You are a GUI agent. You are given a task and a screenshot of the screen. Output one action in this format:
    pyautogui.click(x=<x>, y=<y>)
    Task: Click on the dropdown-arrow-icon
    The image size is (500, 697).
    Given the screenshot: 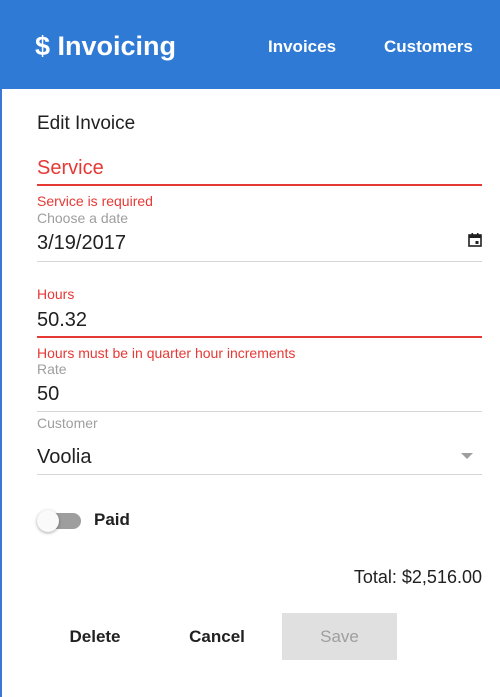 What is the action you would take?
    pyautogui.click(x=467, y=456)
    